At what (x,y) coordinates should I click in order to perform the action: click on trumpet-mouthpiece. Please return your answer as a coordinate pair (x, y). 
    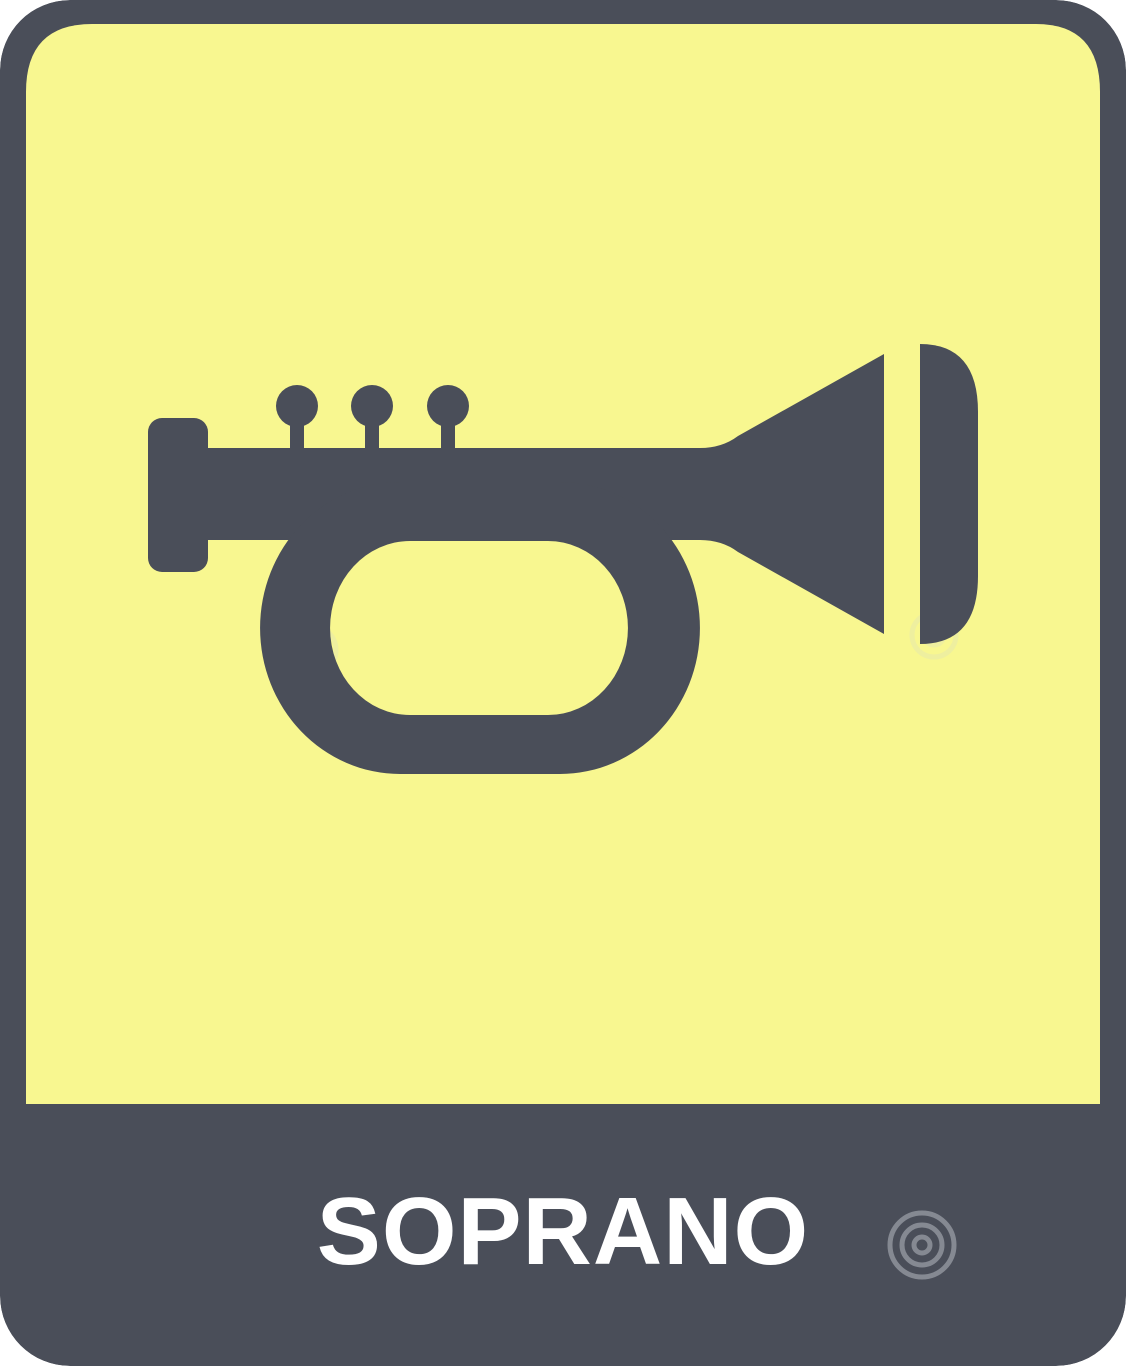
    Looking at the image, I should click on (178, 495).